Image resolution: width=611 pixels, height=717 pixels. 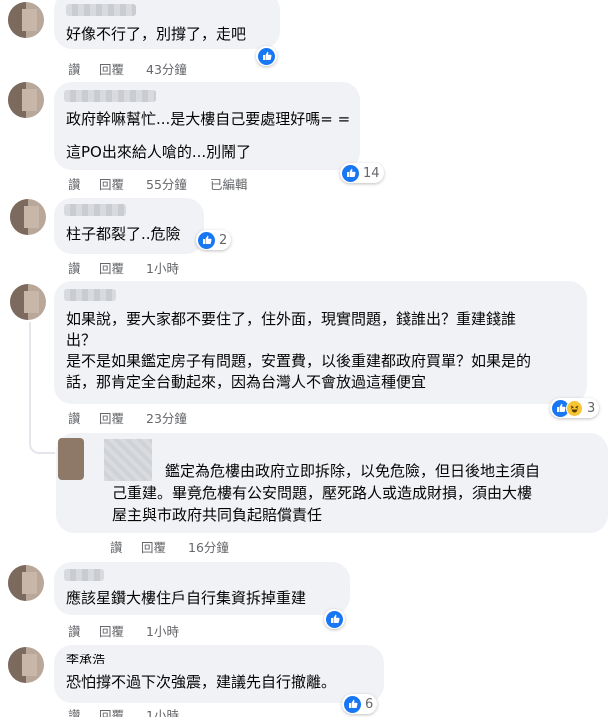 I want to click on comment-text: 屋主與市政府共同負起賠償責任, so click(x=217, y=515).